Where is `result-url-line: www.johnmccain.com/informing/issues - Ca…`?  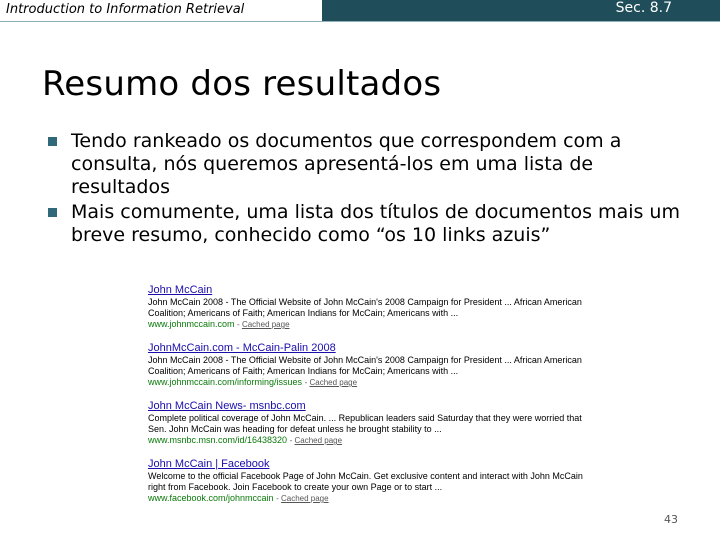
result-url-line: www.johnmccain.com/informing/issues - Ca… is located at coordinates (373, 382).